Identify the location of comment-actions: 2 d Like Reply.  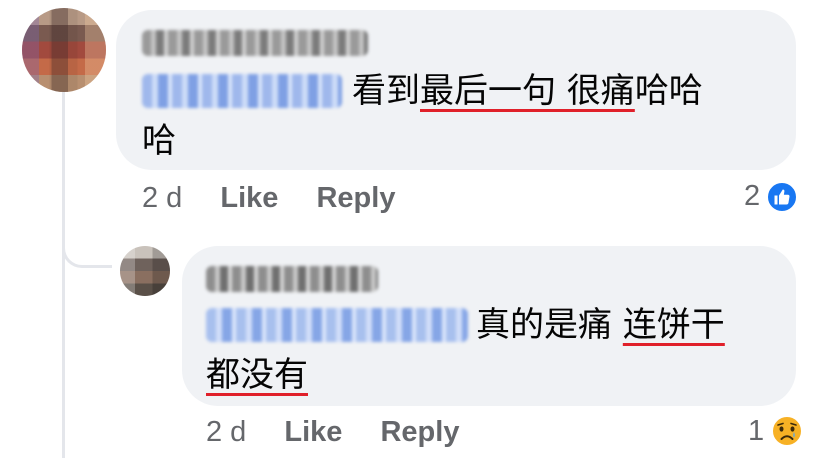
(268, 198).